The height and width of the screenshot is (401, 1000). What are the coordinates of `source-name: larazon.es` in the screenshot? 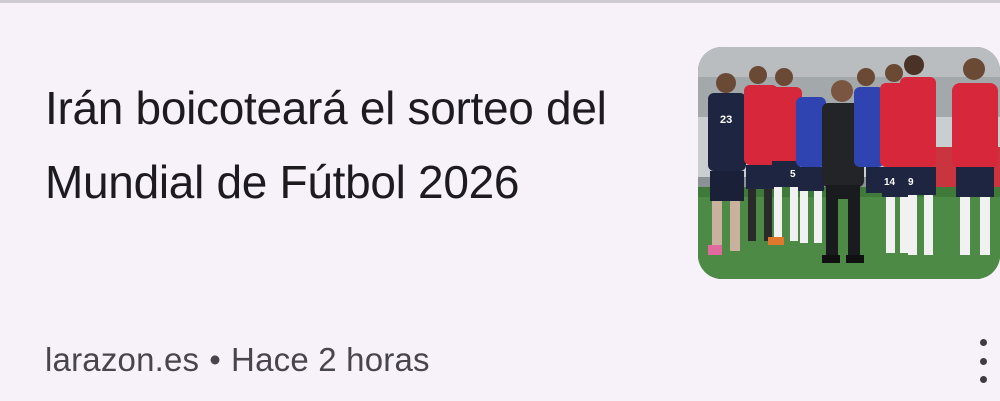 It's located at (122, 359).